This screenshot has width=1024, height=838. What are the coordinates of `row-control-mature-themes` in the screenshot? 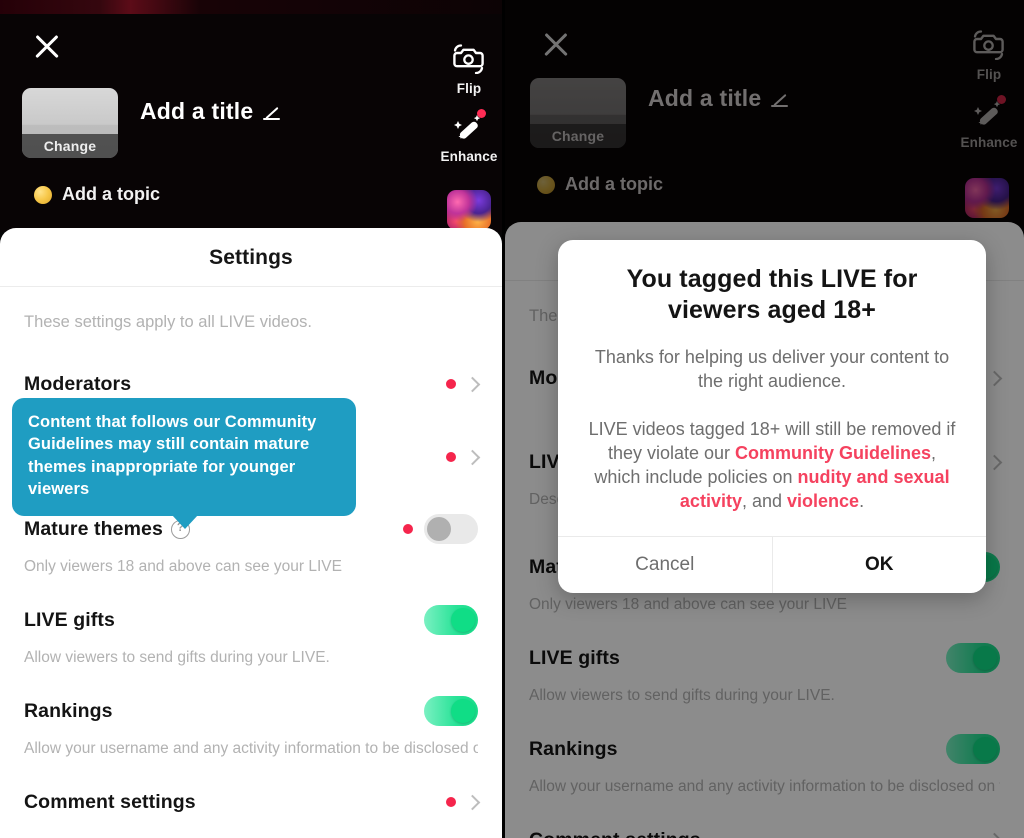 It's located at (440, 529).